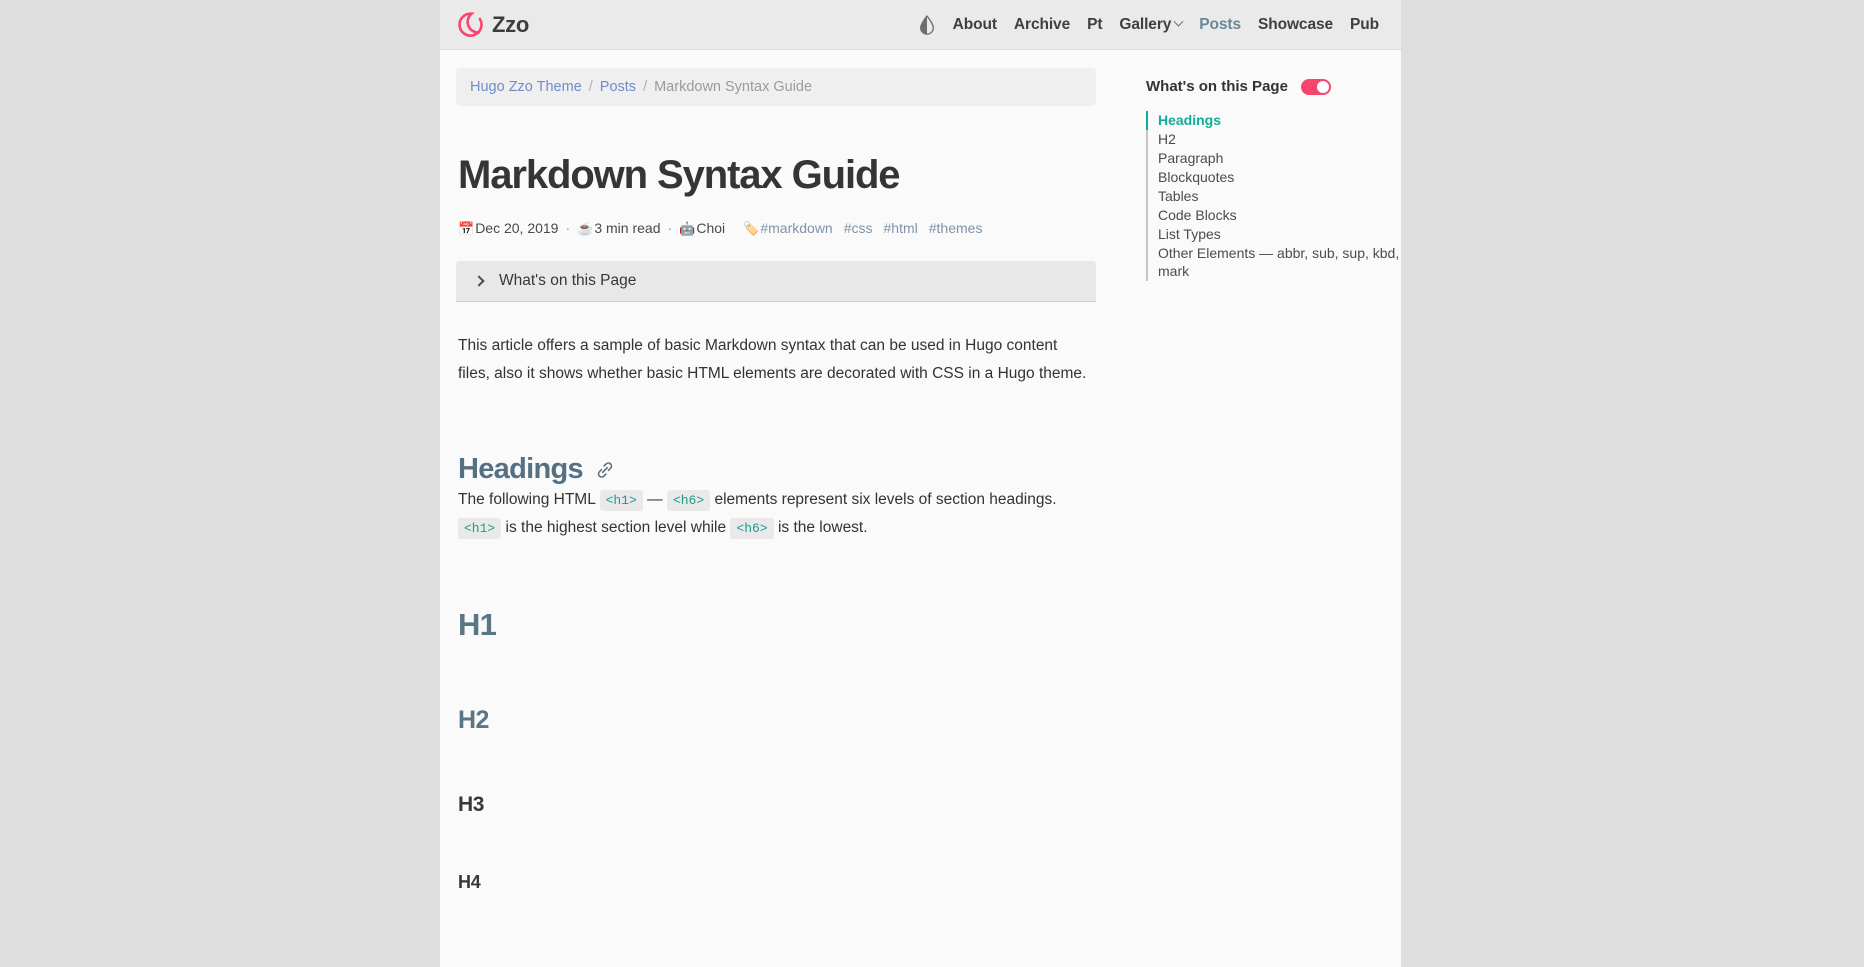 The image size is (1864, 967). What do you see at coordinates (1281, 120) in the screenshot?
I see `sidebar-item-headings: Headings` at bounding box center [1281, 120].